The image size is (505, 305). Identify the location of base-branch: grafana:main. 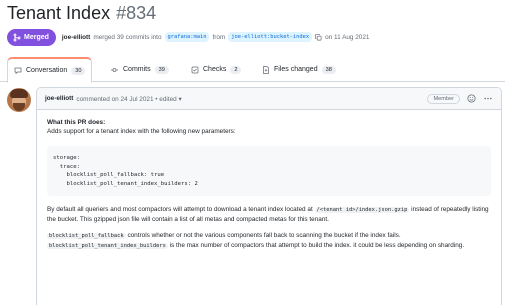
(187, 37).